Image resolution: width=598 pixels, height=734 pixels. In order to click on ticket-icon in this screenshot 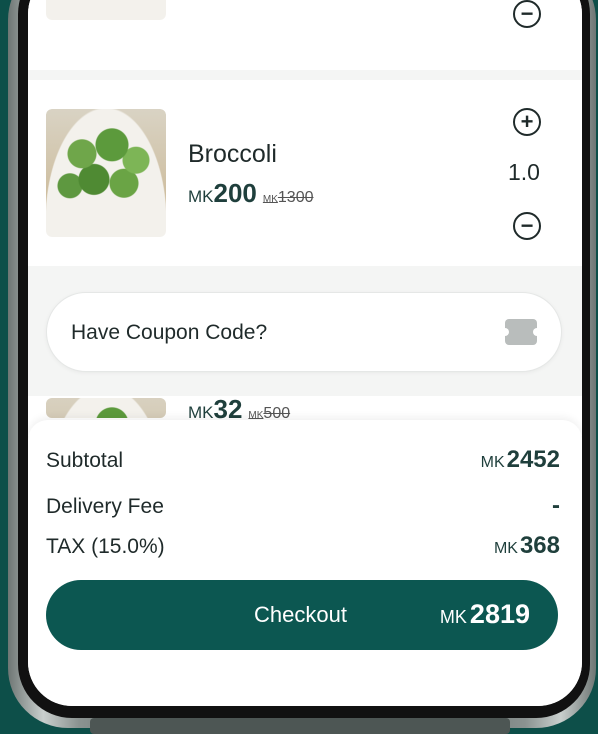, I will do `click(521, 332)`.